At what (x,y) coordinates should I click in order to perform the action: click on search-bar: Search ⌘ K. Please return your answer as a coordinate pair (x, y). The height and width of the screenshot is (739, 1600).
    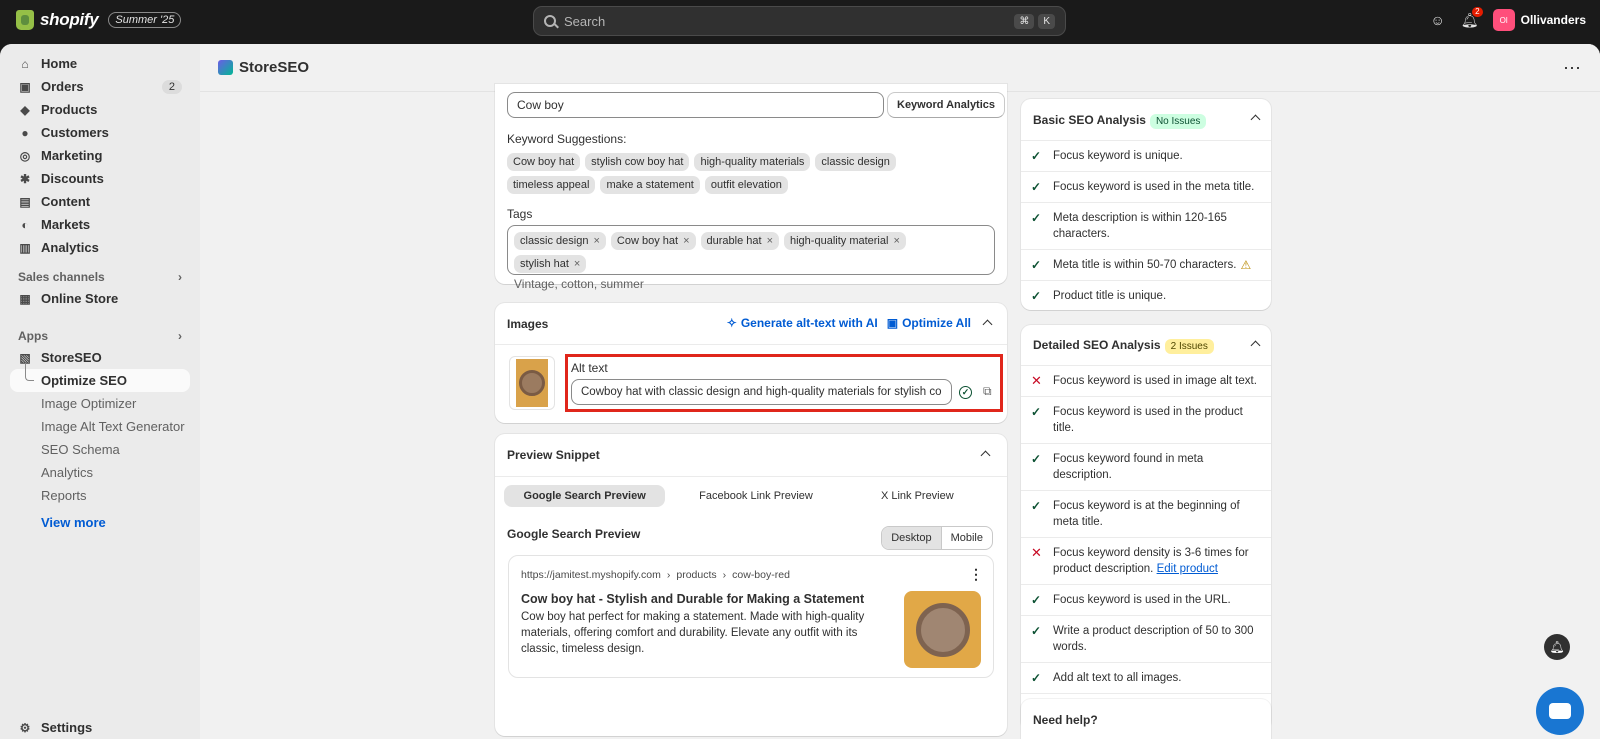
    Looking at the image, I should click on (799, 21).